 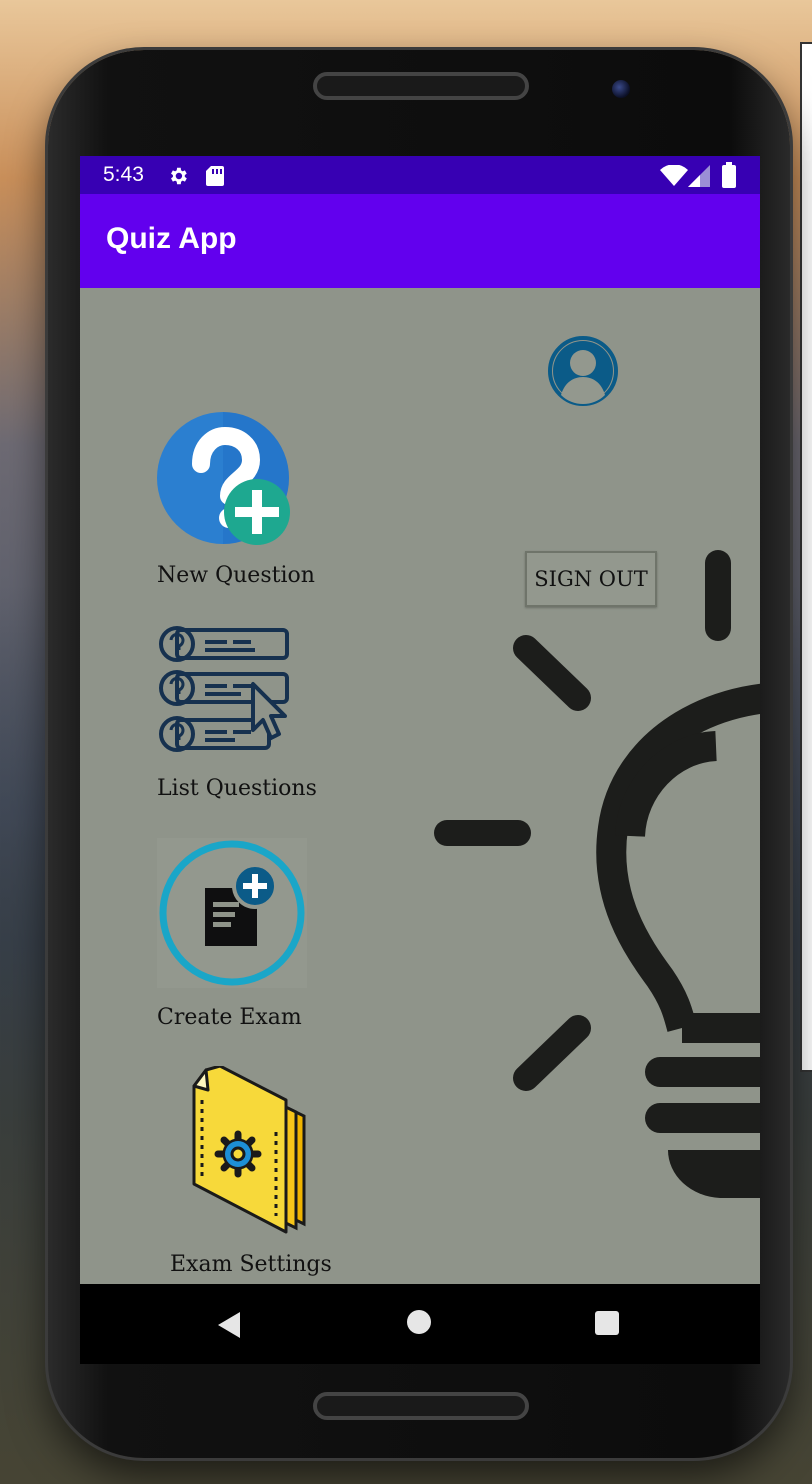 What do you see at coordinates (123, 174) in the screenshot?
I see `status-time: 5:43` at bounding box center [123, 174].